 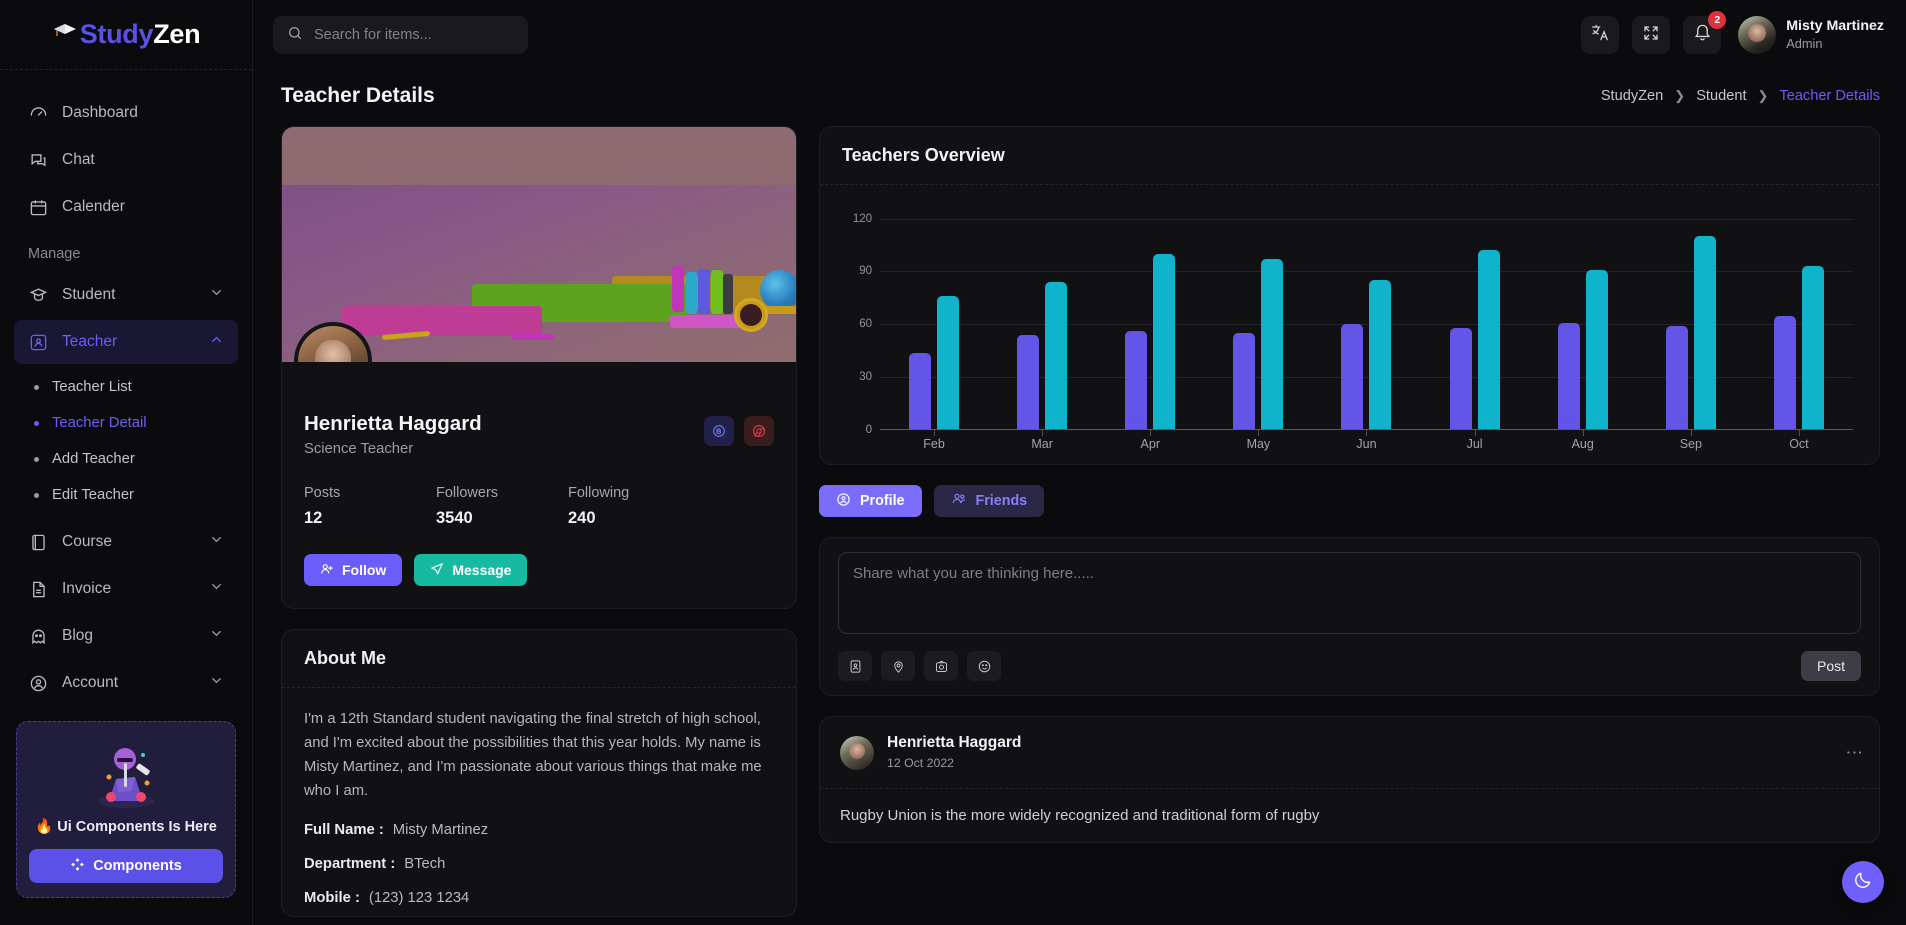 What do you see at coordinates (1079, 35) in the screenshot?
I see `topbar: 2 Misty Martinez Admin` at bounding box center [1079, 35].